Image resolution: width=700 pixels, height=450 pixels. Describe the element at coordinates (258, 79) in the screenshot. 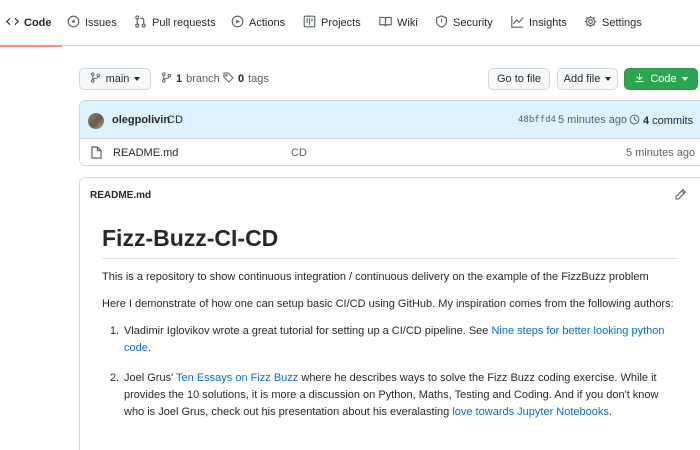

I see `tag-word: tags` at that location.